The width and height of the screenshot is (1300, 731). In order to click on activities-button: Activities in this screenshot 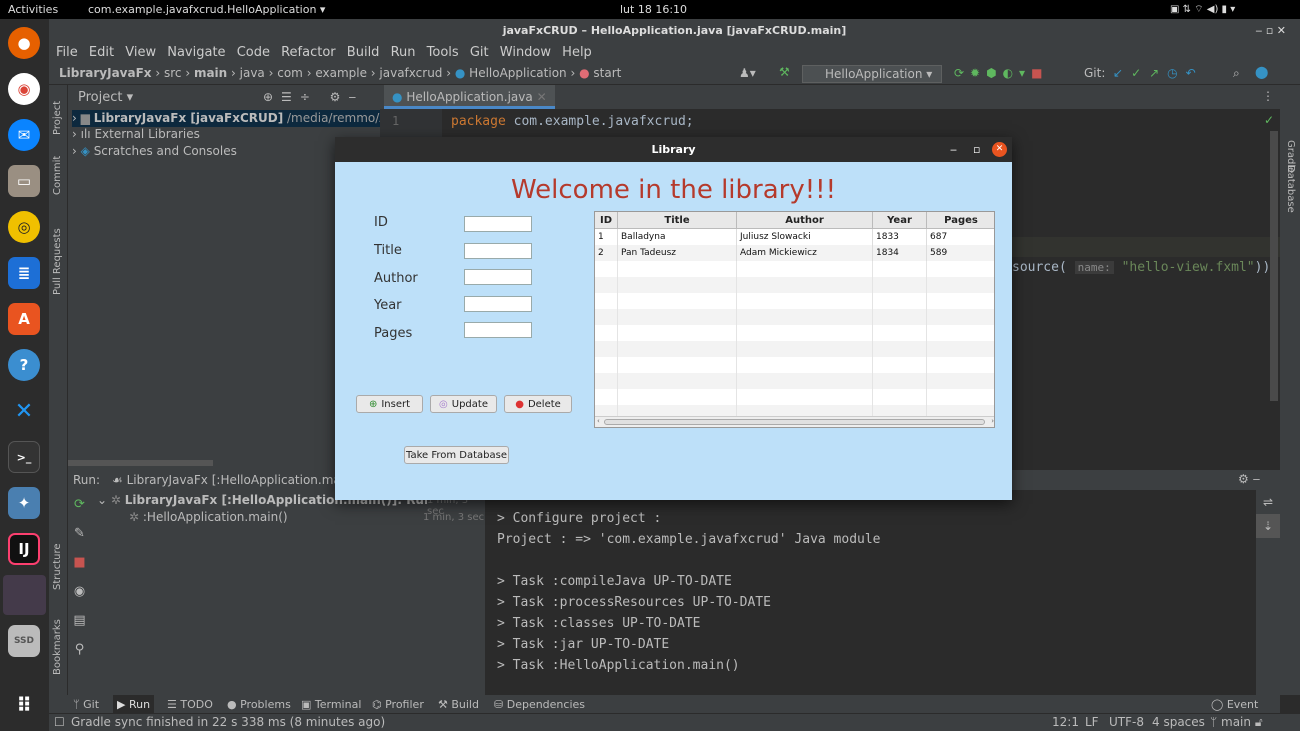, I will do `click(33, 9)`.